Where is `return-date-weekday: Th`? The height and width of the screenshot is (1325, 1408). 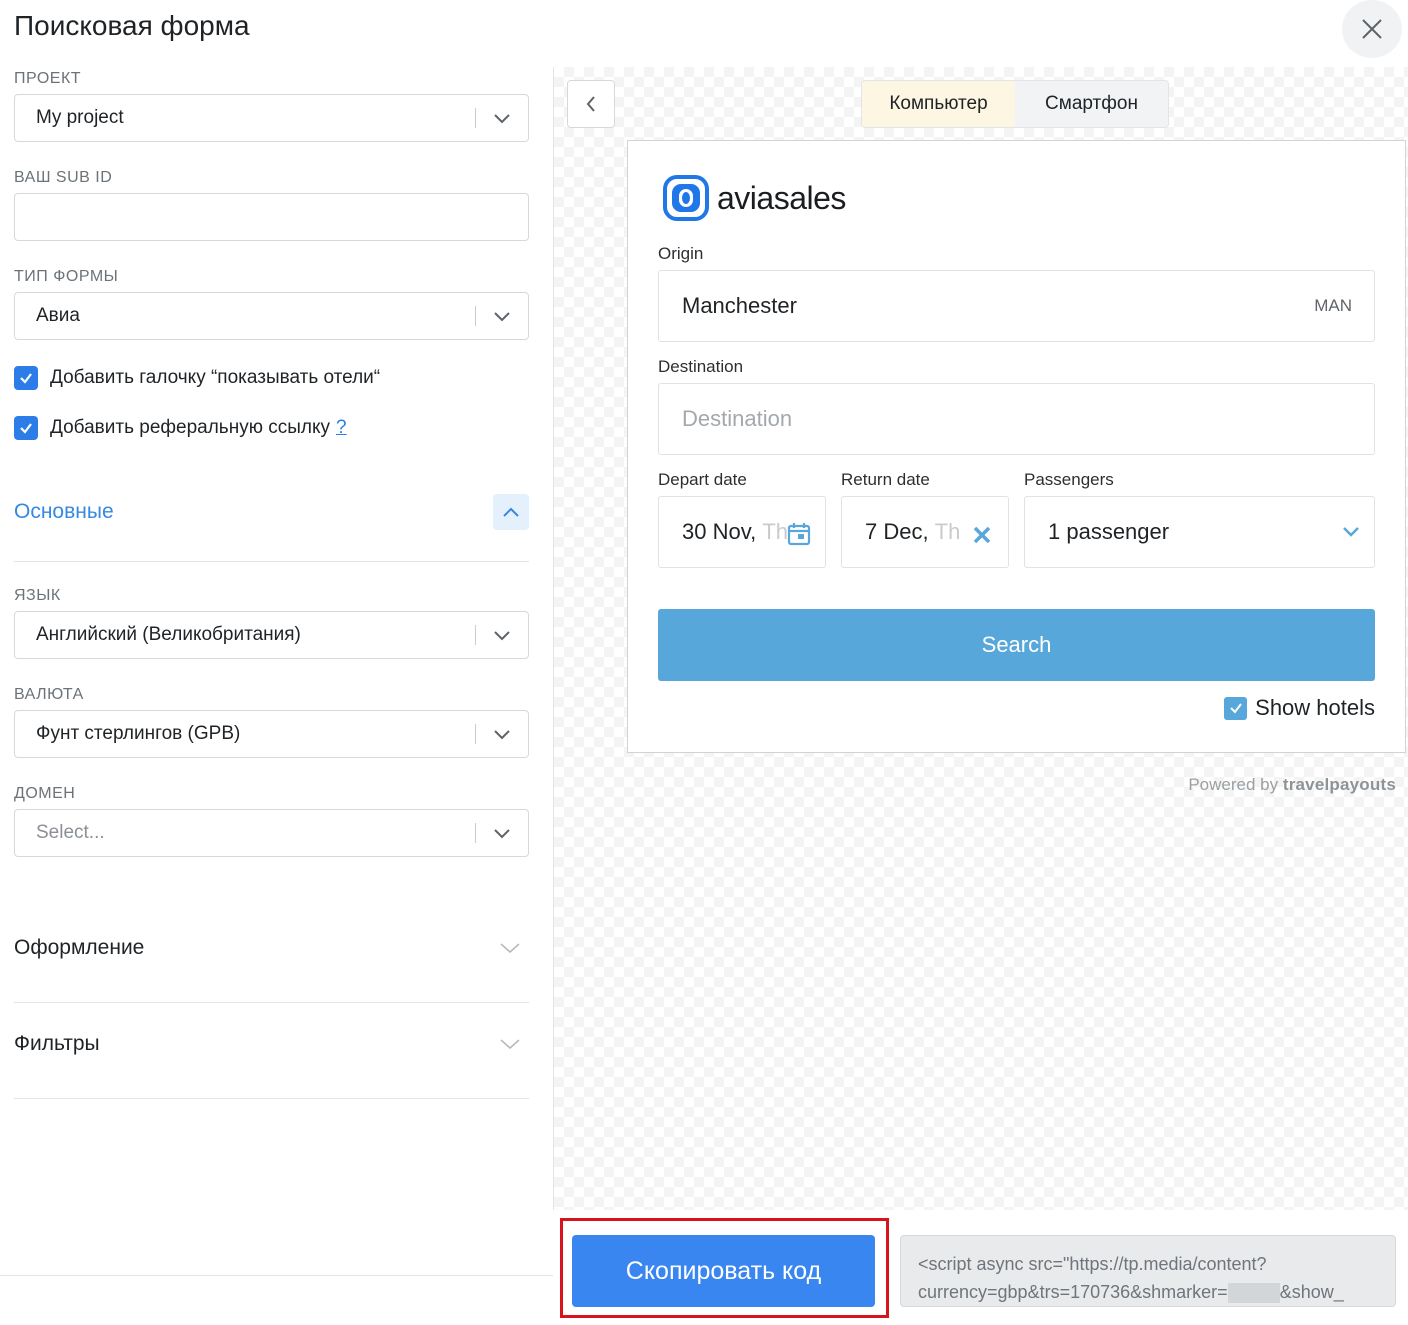
return-date-weekday: Th is located at coordinates (947, 531).